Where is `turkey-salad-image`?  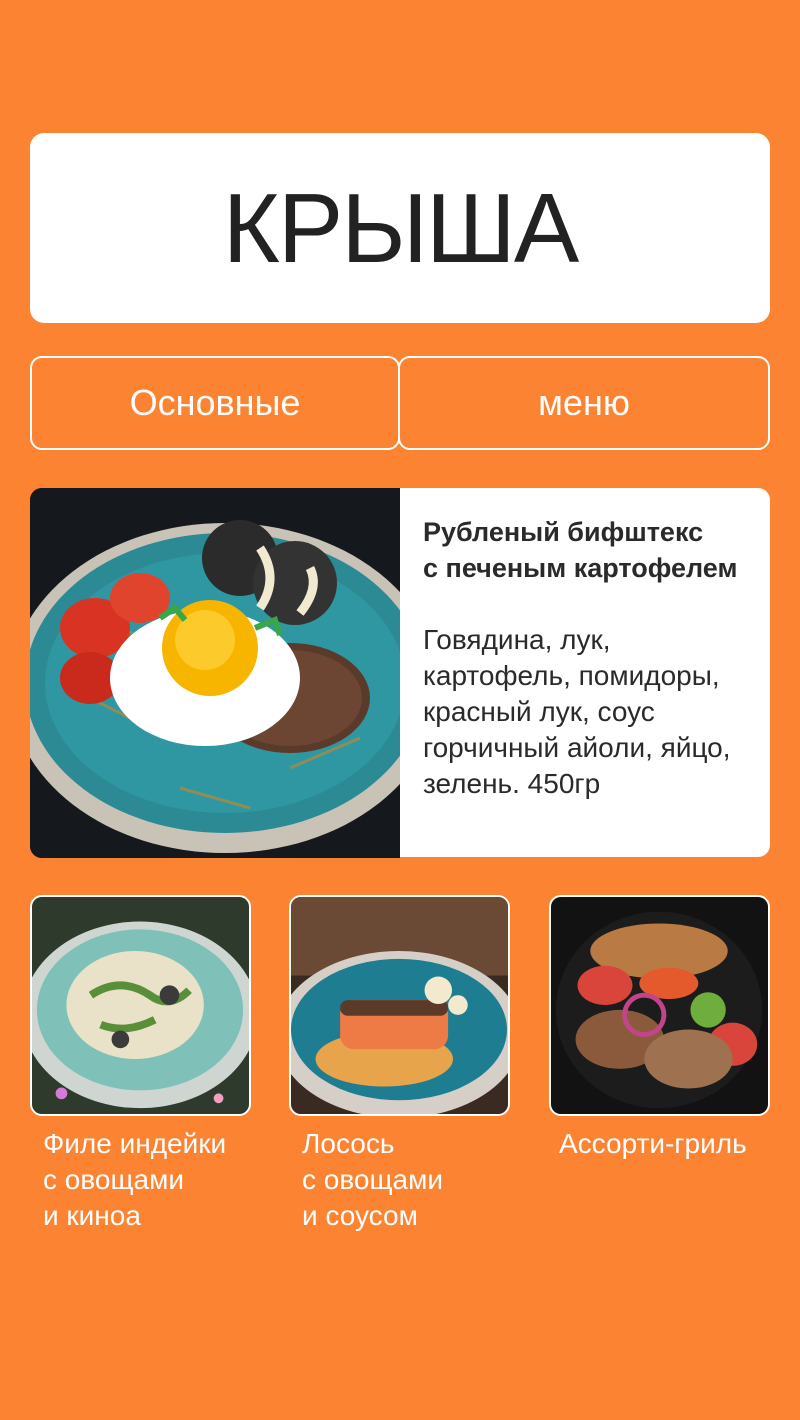
turkey-salad-image is located at coordinates (140, 1005).